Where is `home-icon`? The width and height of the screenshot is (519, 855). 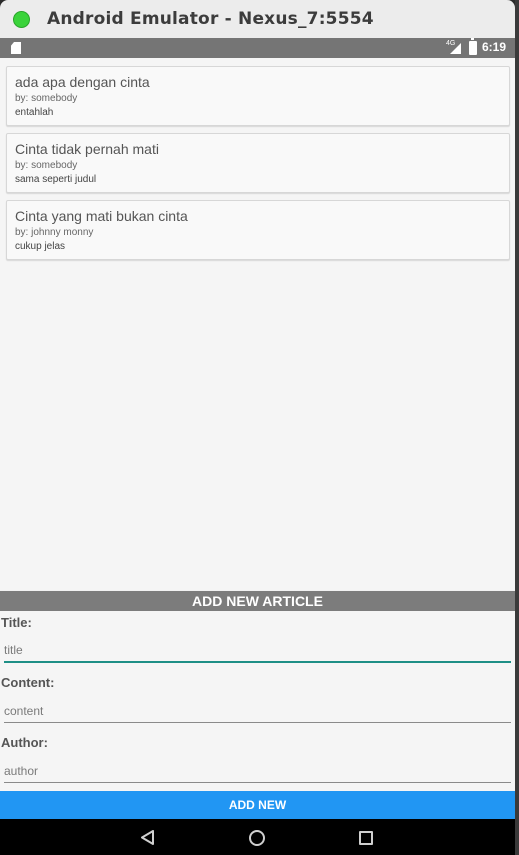
home-icon is located at coordinates (257, 838).